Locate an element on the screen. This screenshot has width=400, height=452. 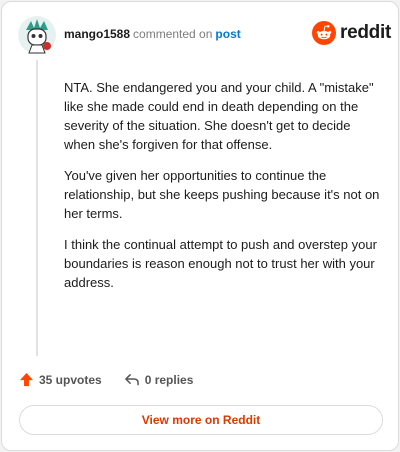
reply-count: 0 replies is located at coordinates (169, 379).